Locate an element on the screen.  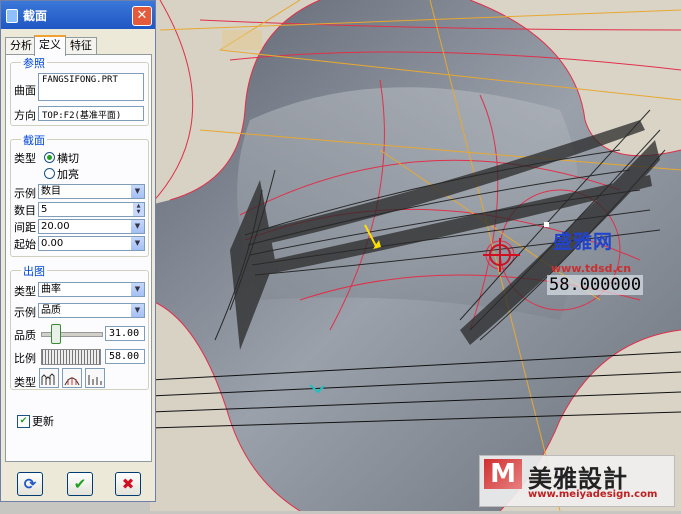
close-icon: ✕ is located at coordinates (142, 16).